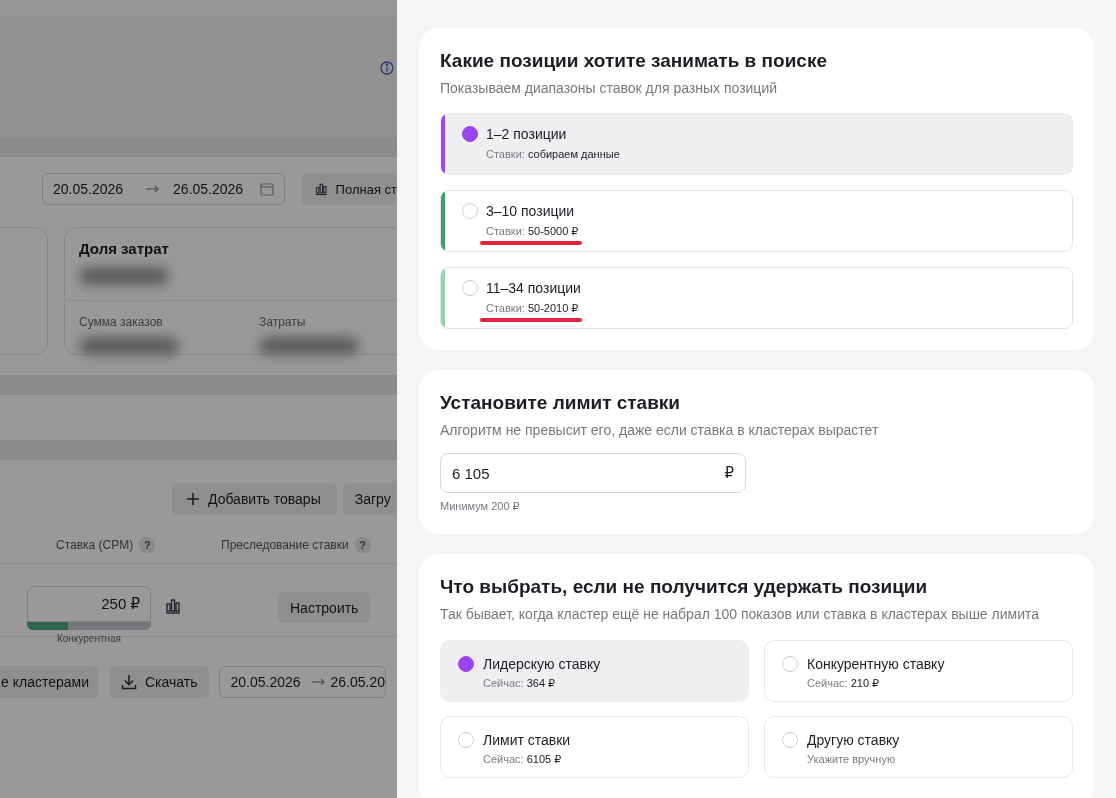  What do you see at coordinates (358, 682) in the screenshot?
I see `date-to: 26.05.20` at bounding box center [358, 682].